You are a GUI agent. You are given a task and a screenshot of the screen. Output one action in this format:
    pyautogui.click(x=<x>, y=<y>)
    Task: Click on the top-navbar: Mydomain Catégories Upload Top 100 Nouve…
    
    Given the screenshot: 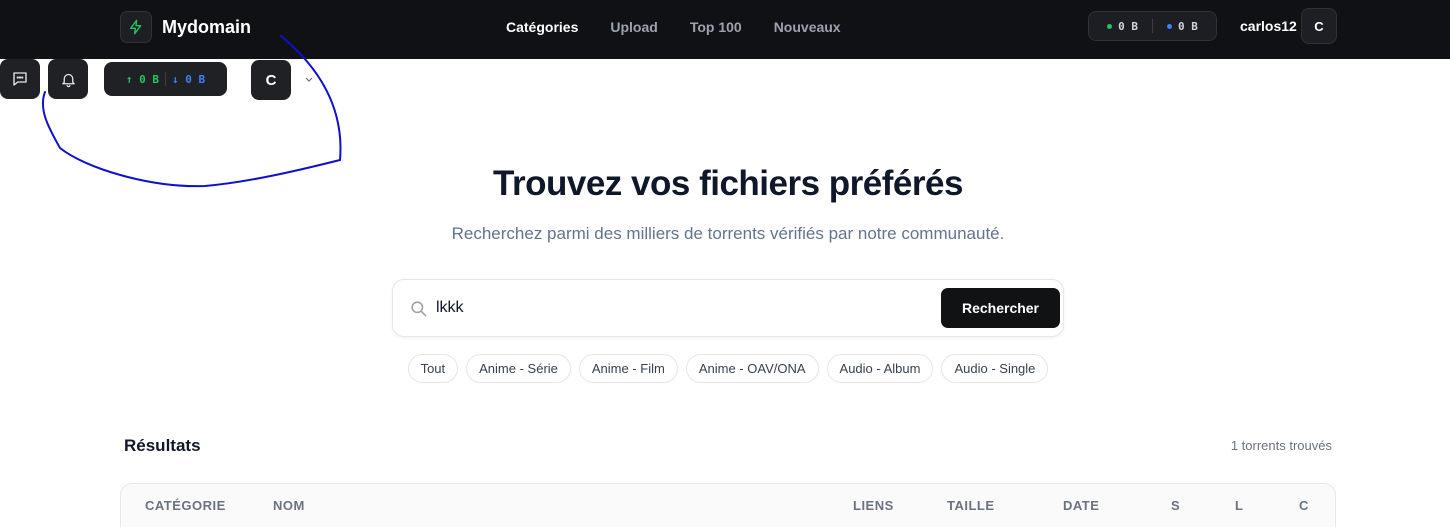 What is the action you would take?
    pyautogui.click(x=725, y=29)
    